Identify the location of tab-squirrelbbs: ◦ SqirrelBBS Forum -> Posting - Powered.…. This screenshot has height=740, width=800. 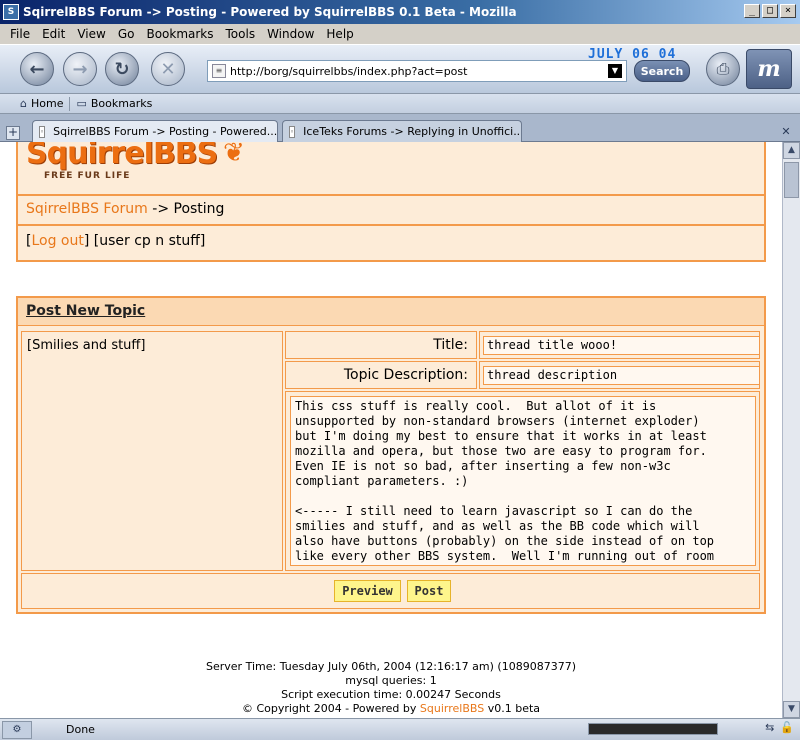
(155, 131).